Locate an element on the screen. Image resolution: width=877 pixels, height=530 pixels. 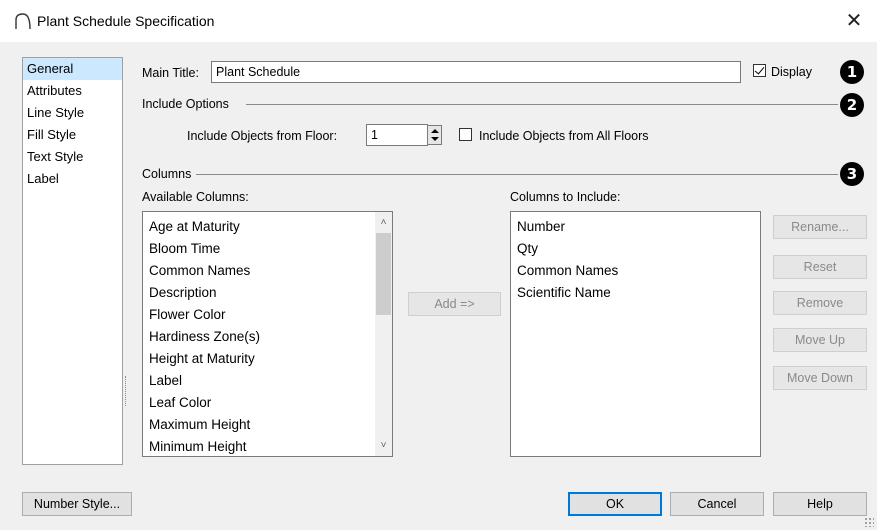
remove-button: Remove is located at coordinates (820, 303).